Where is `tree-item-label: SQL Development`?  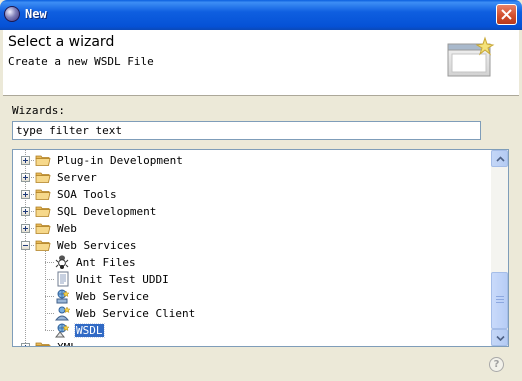
tree-item-label: SQL Development is located at coordinates (107, 211).